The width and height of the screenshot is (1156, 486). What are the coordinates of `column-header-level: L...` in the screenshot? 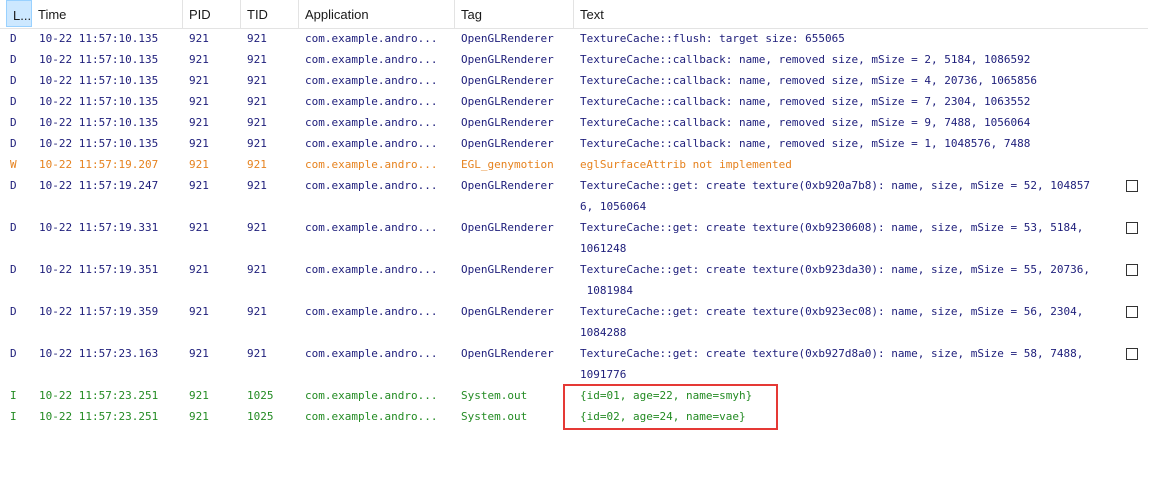 It's located at (19, 13).